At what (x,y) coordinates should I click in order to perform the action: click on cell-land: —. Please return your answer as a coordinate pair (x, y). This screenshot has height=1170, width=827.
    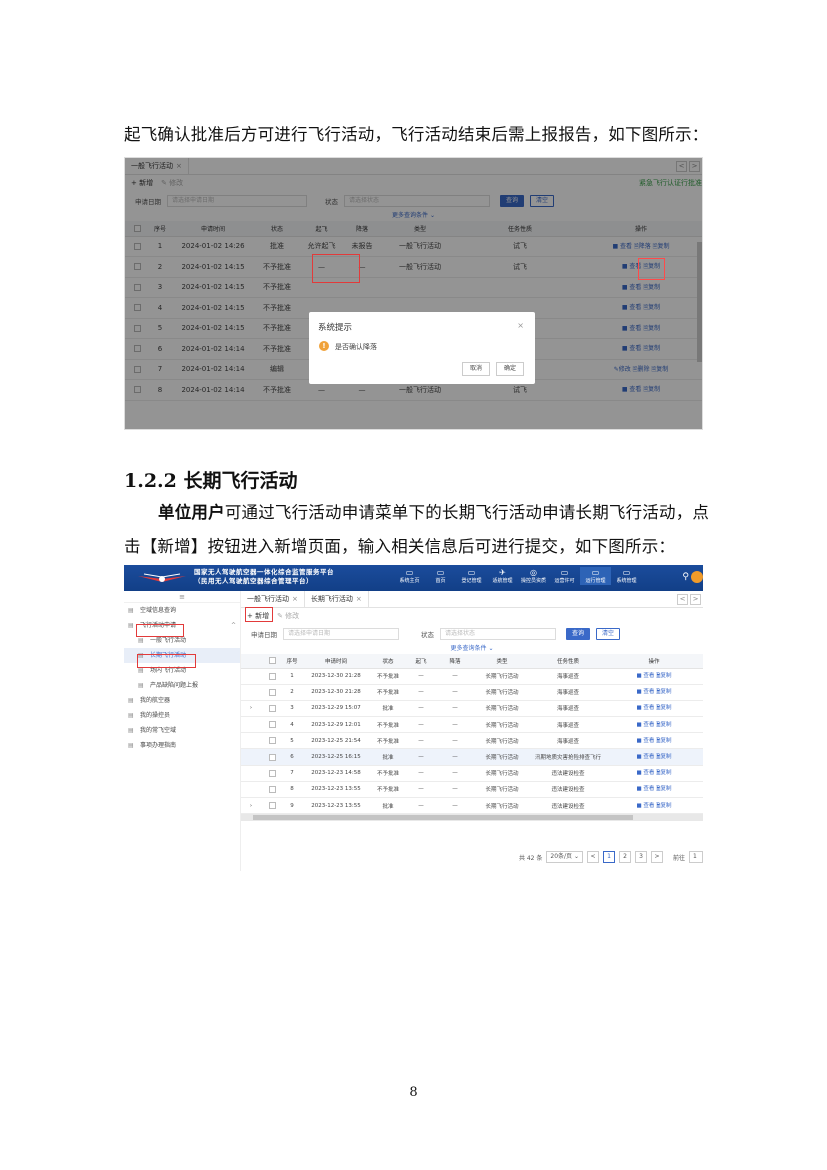
    Looking at the image, I should click on (455, 676).